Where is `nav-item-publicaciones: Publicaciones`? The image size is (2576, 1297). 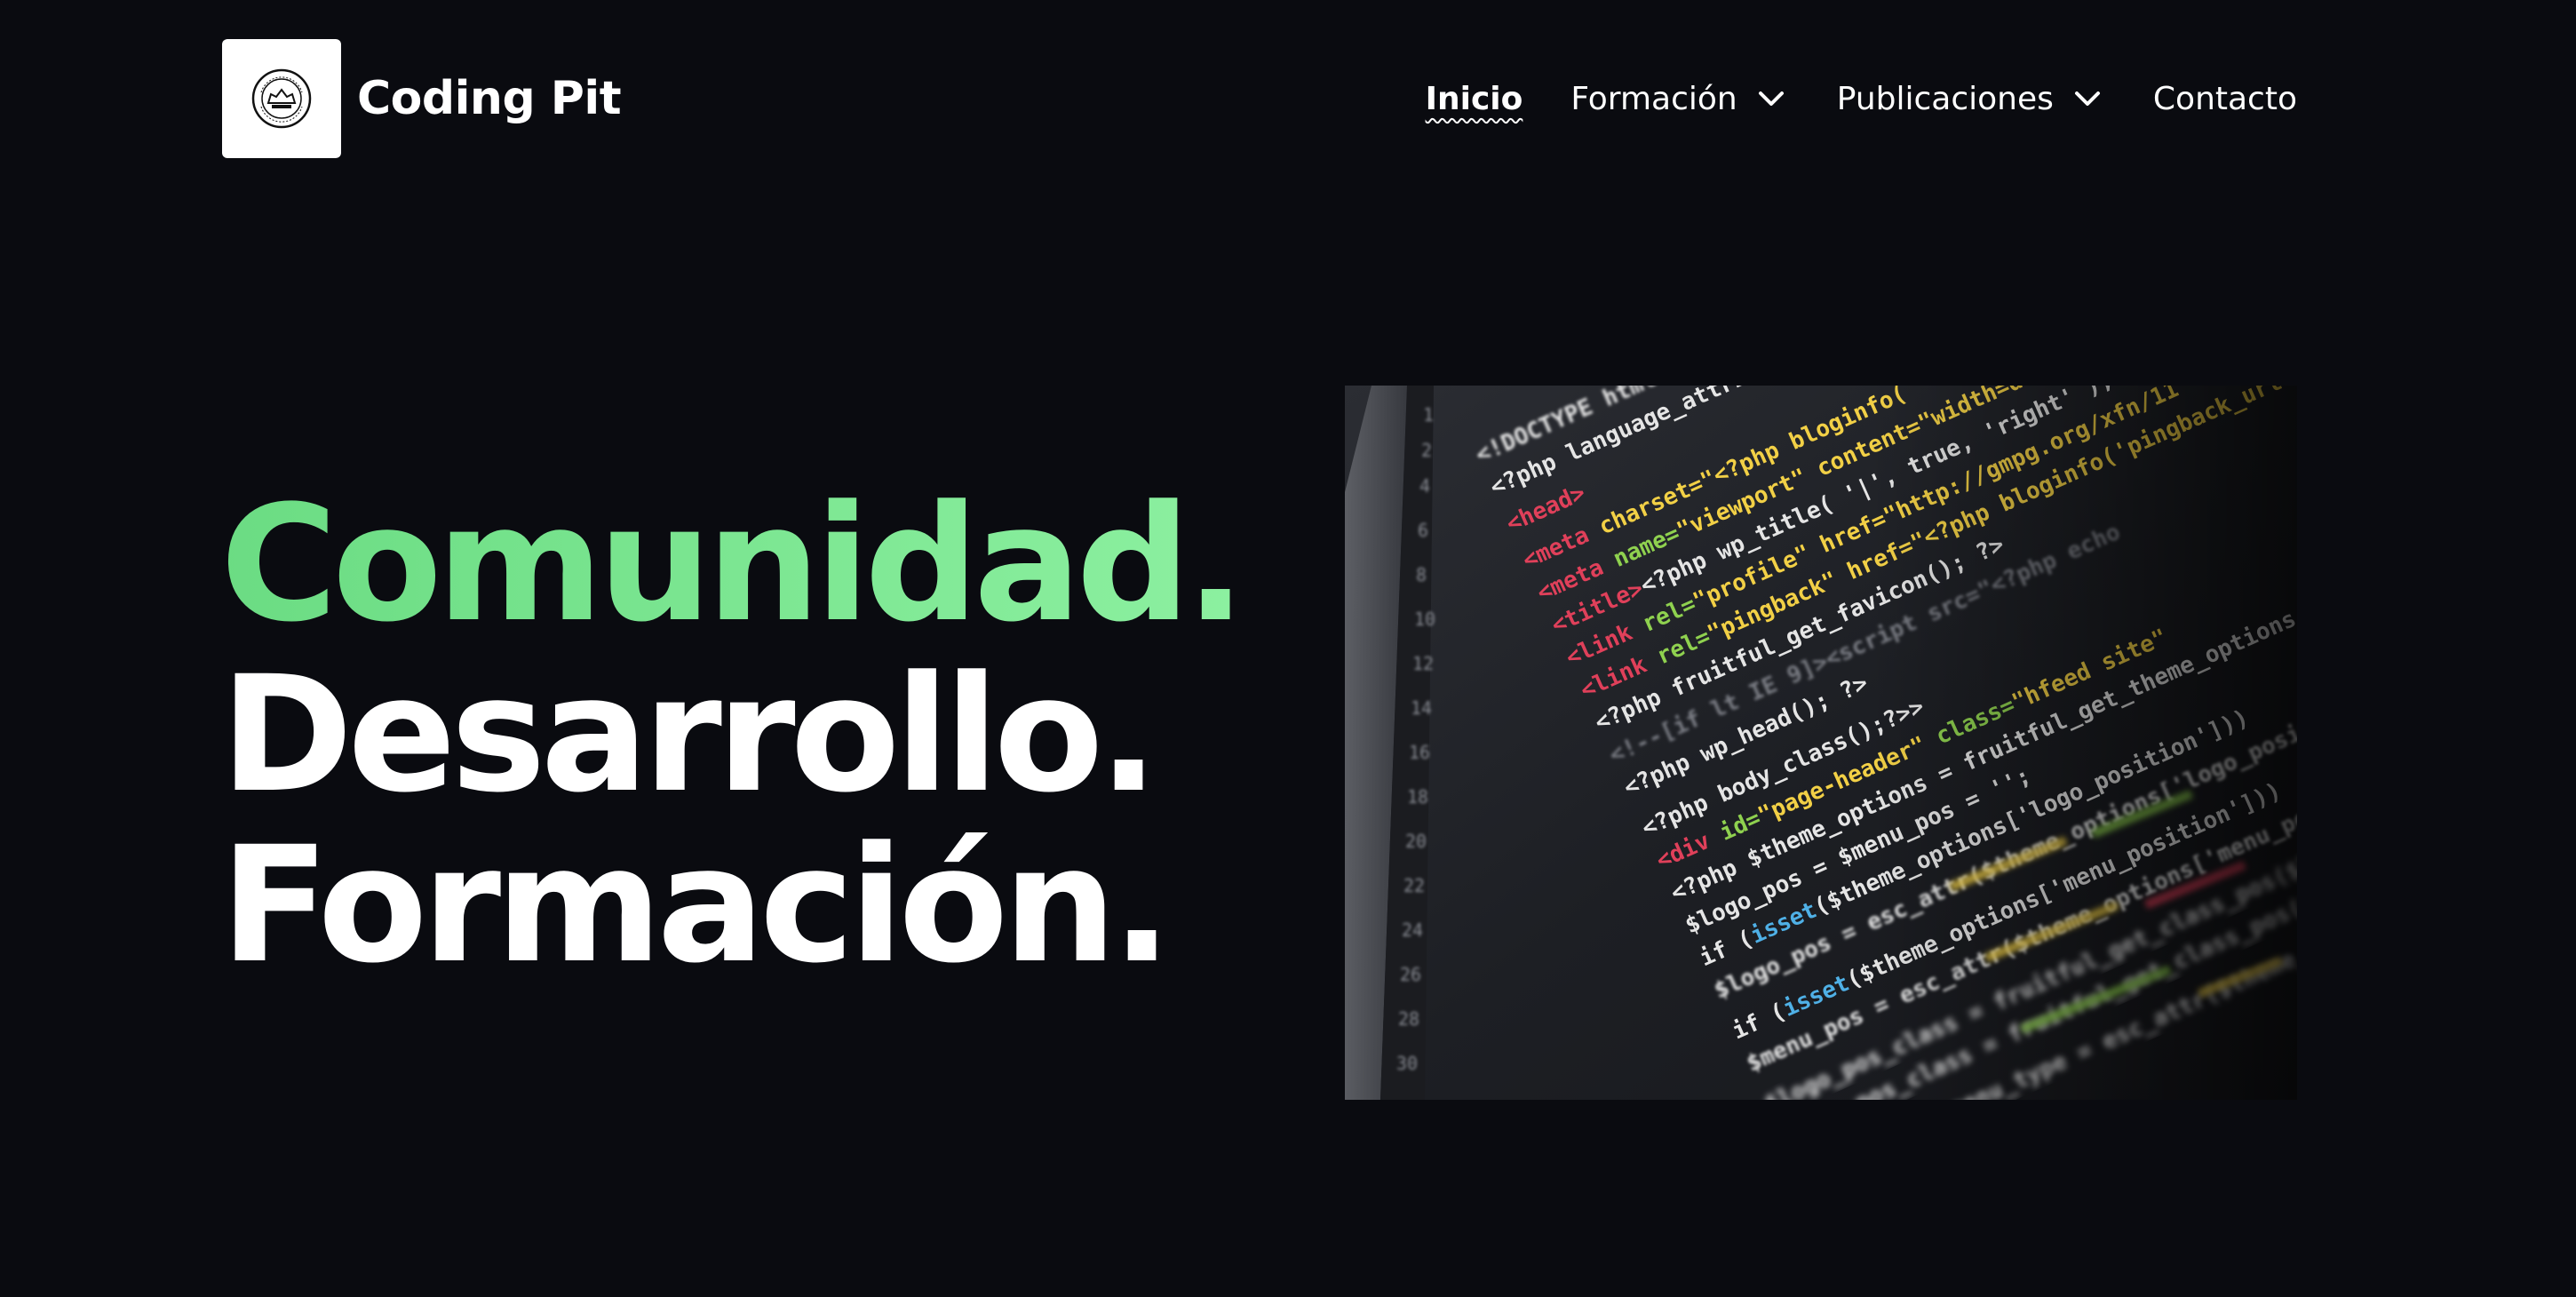 nav-item-publicaciones: Publicaciones is located at coordinates (1971, 99).